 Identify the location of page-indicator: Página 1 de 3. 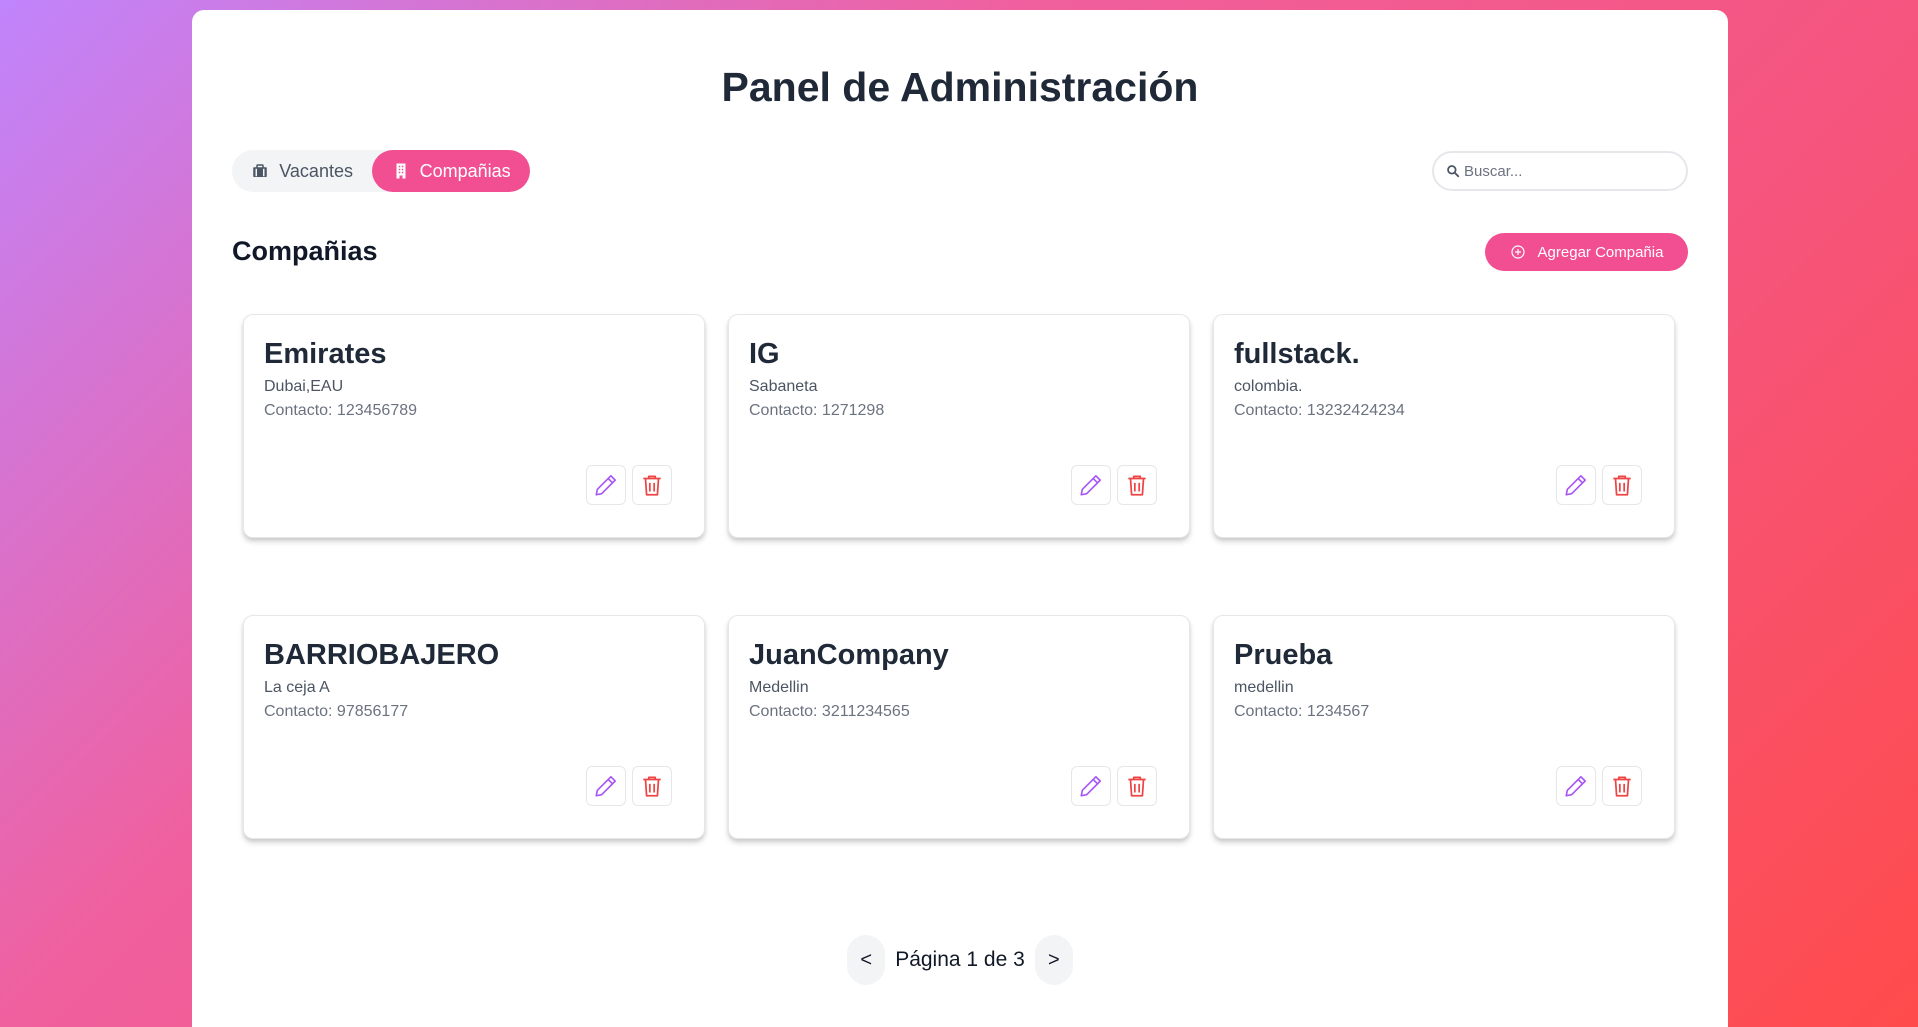
(960, 959).